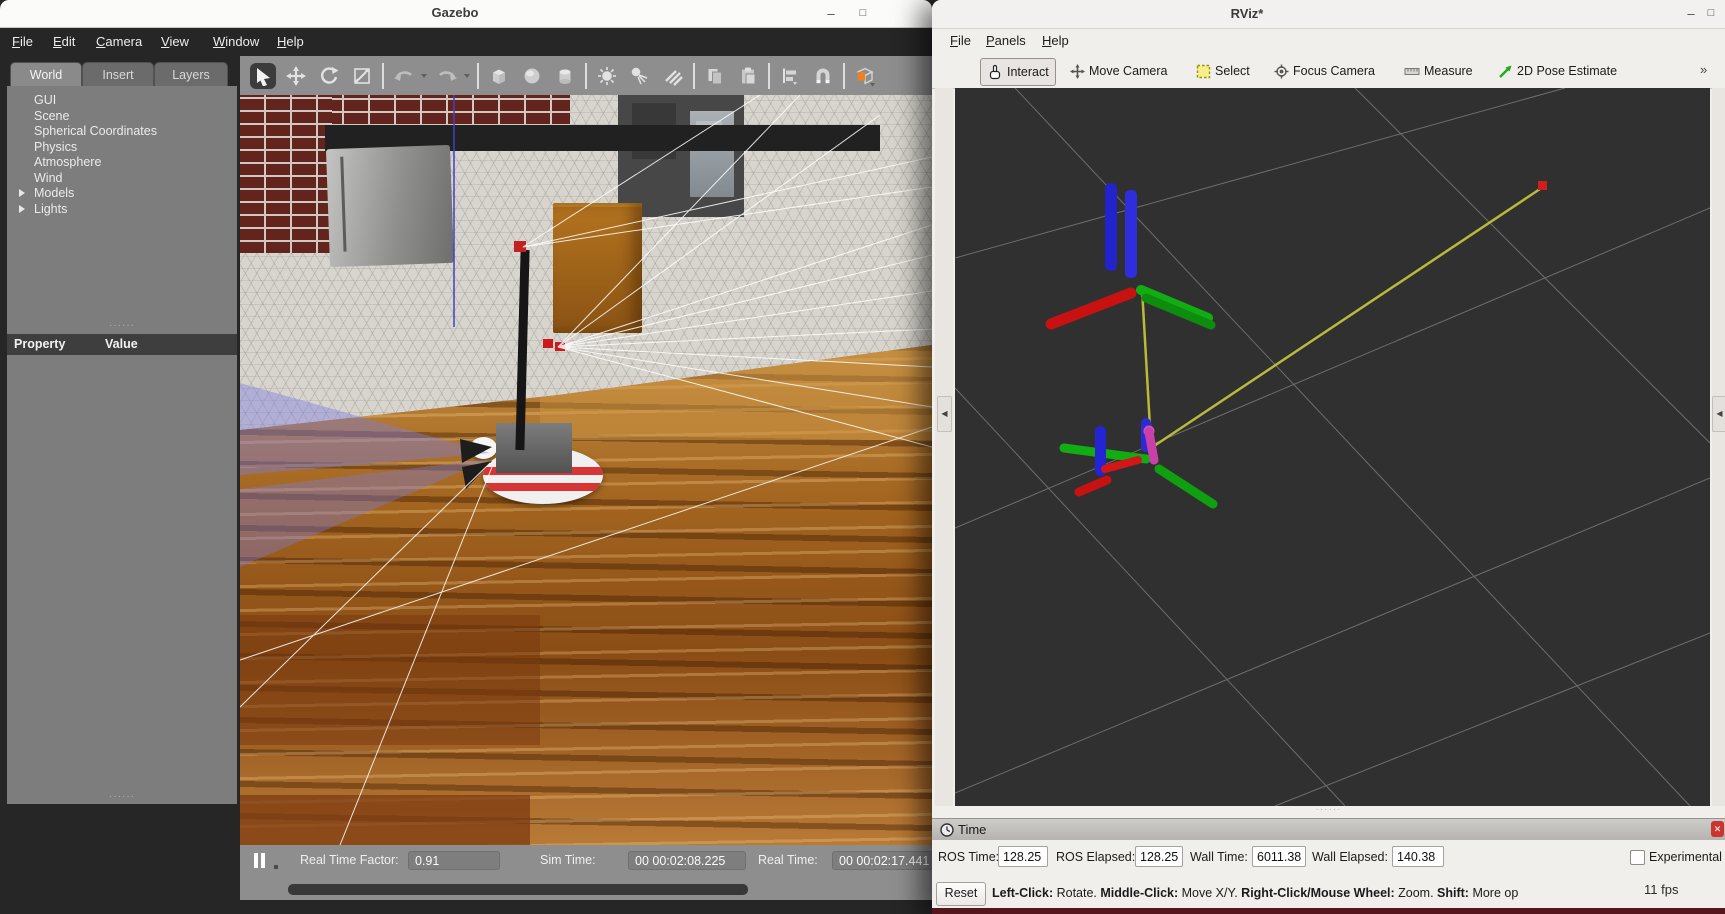 The image size is (1725, 914). I want to click on gazebo-menu-window: Window, so click(236, 42).